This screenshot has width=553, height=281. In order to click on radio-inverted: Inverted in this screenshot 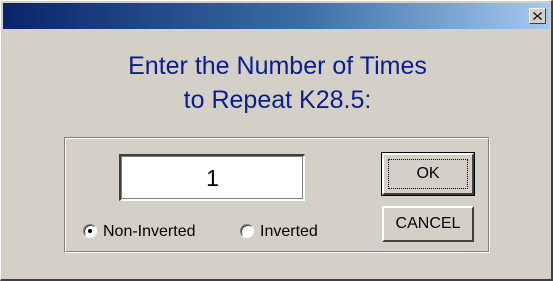, I will do `click(290, 232)`.